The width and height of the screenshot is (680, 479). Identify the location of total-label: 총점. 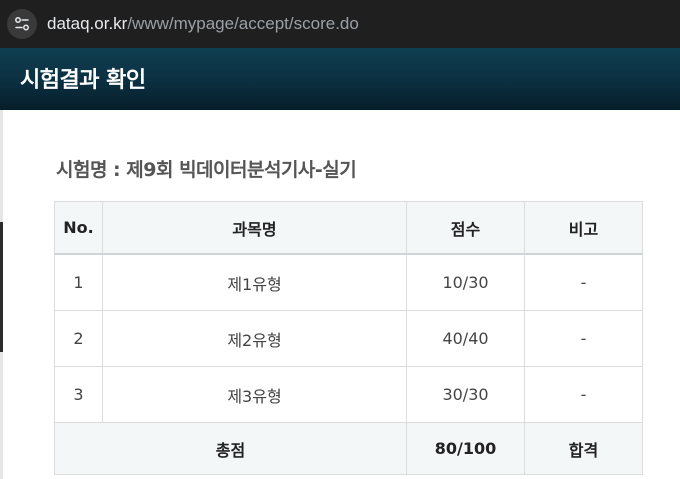
(230, 448).